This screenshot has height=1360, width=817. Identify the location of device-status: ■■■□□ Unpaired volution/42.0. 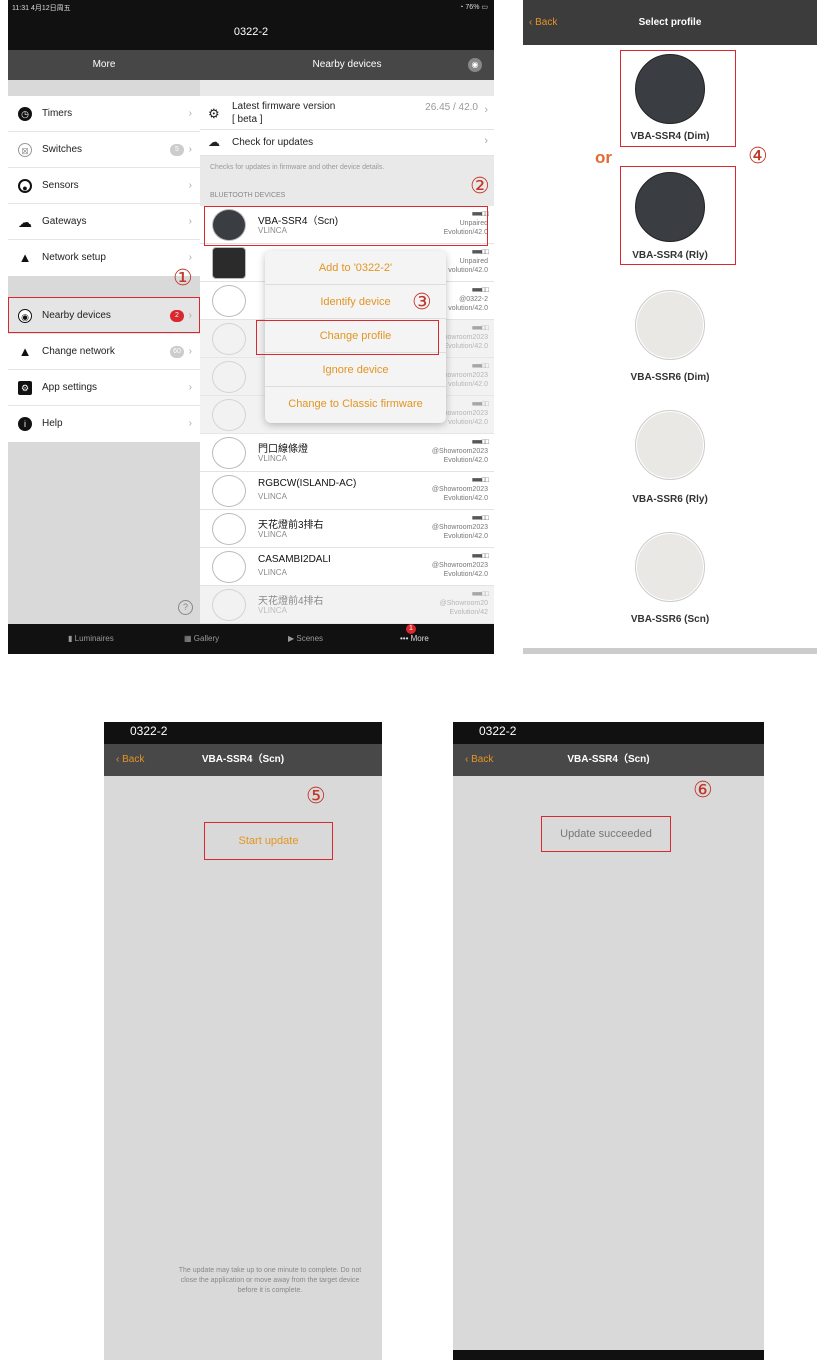
(468, 261).